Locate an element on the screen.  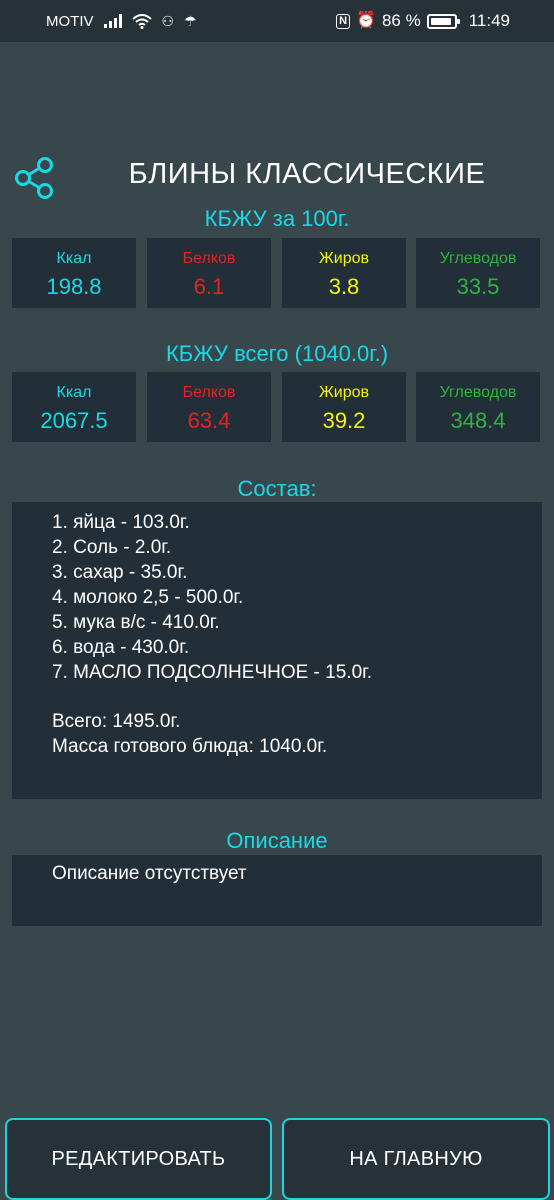
status-bar: MOTIV ⚇ ☂ N ⏰ 86 % 11:49 is located at coordinates (277, 21).